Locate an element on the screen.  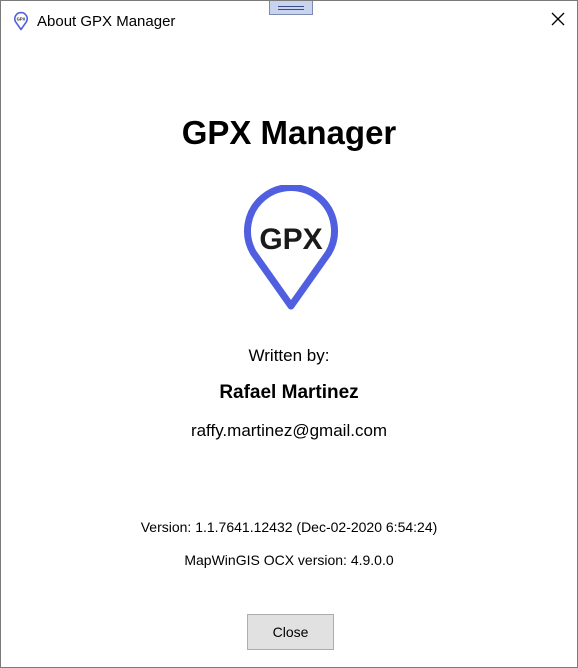
title-bar: GPX About GPX Manager is located at coordinates (289, 21).